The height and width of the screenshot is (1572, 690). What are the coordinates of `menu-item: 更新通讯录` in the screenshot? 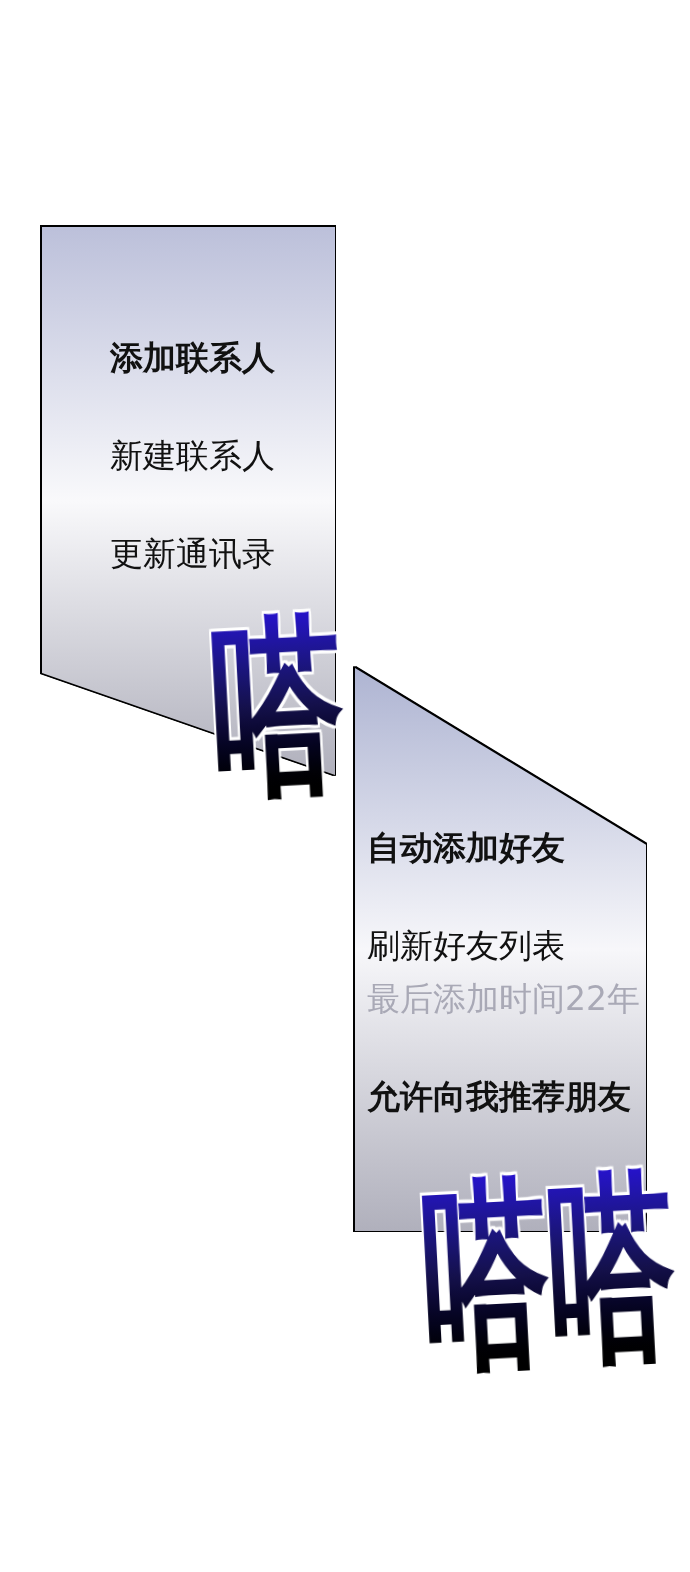 It's located at (192, 554).